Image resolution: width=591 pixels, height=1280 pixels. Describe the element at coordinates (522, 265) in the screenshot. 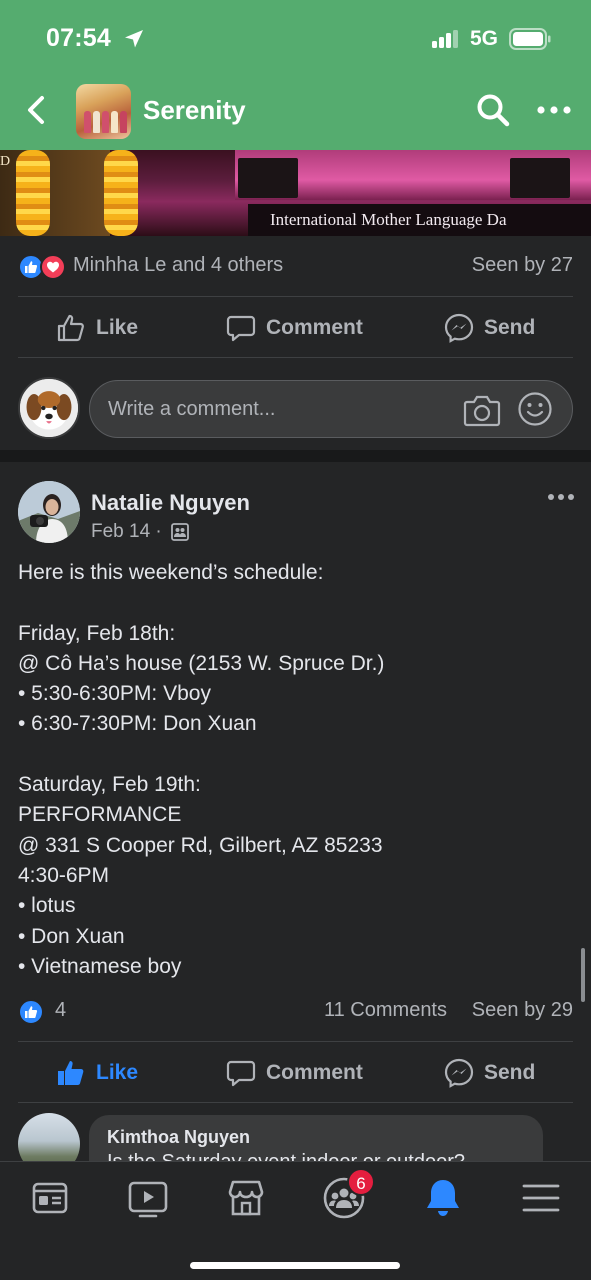

I see `seen-by-count: Seen by 27` at that location.